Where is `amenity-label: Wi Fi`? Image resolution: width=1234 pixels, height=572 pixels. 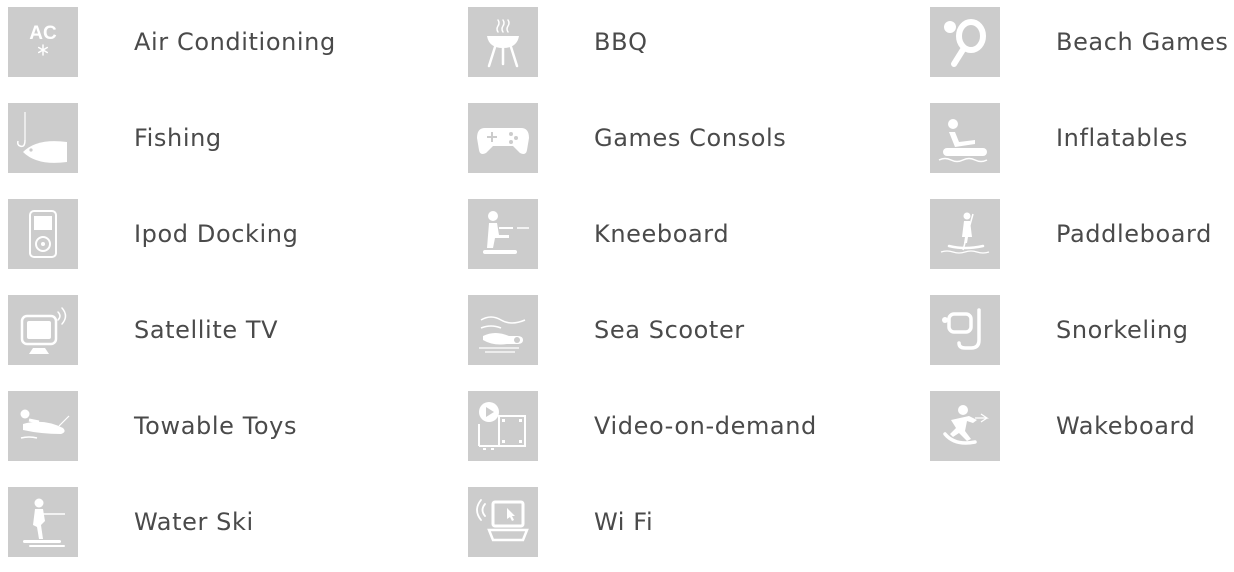 amenity-label: Wi Fi is located at coordinates (624, 522).